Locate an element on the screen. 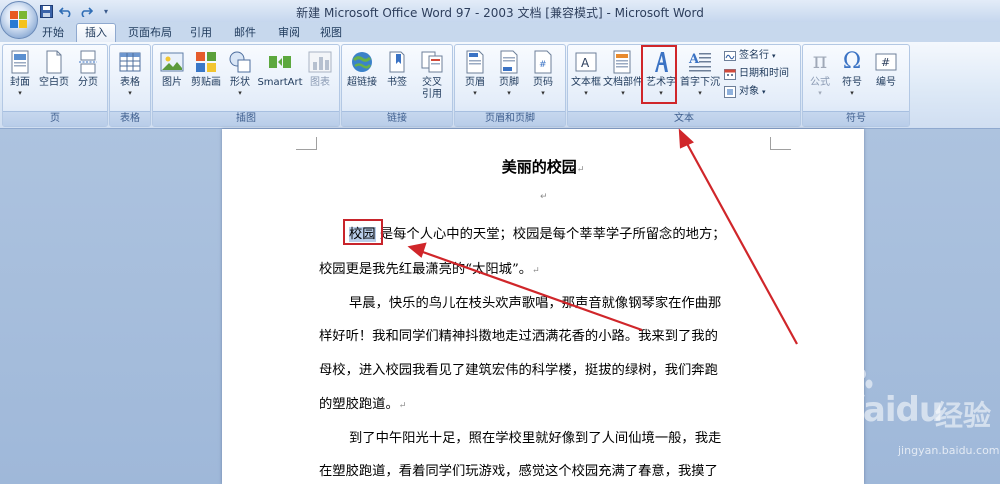 Image resolution: width=1000 pixels, height=484 pixels. group-label-illustrations: 插图 is located at coordinates (246, 118).